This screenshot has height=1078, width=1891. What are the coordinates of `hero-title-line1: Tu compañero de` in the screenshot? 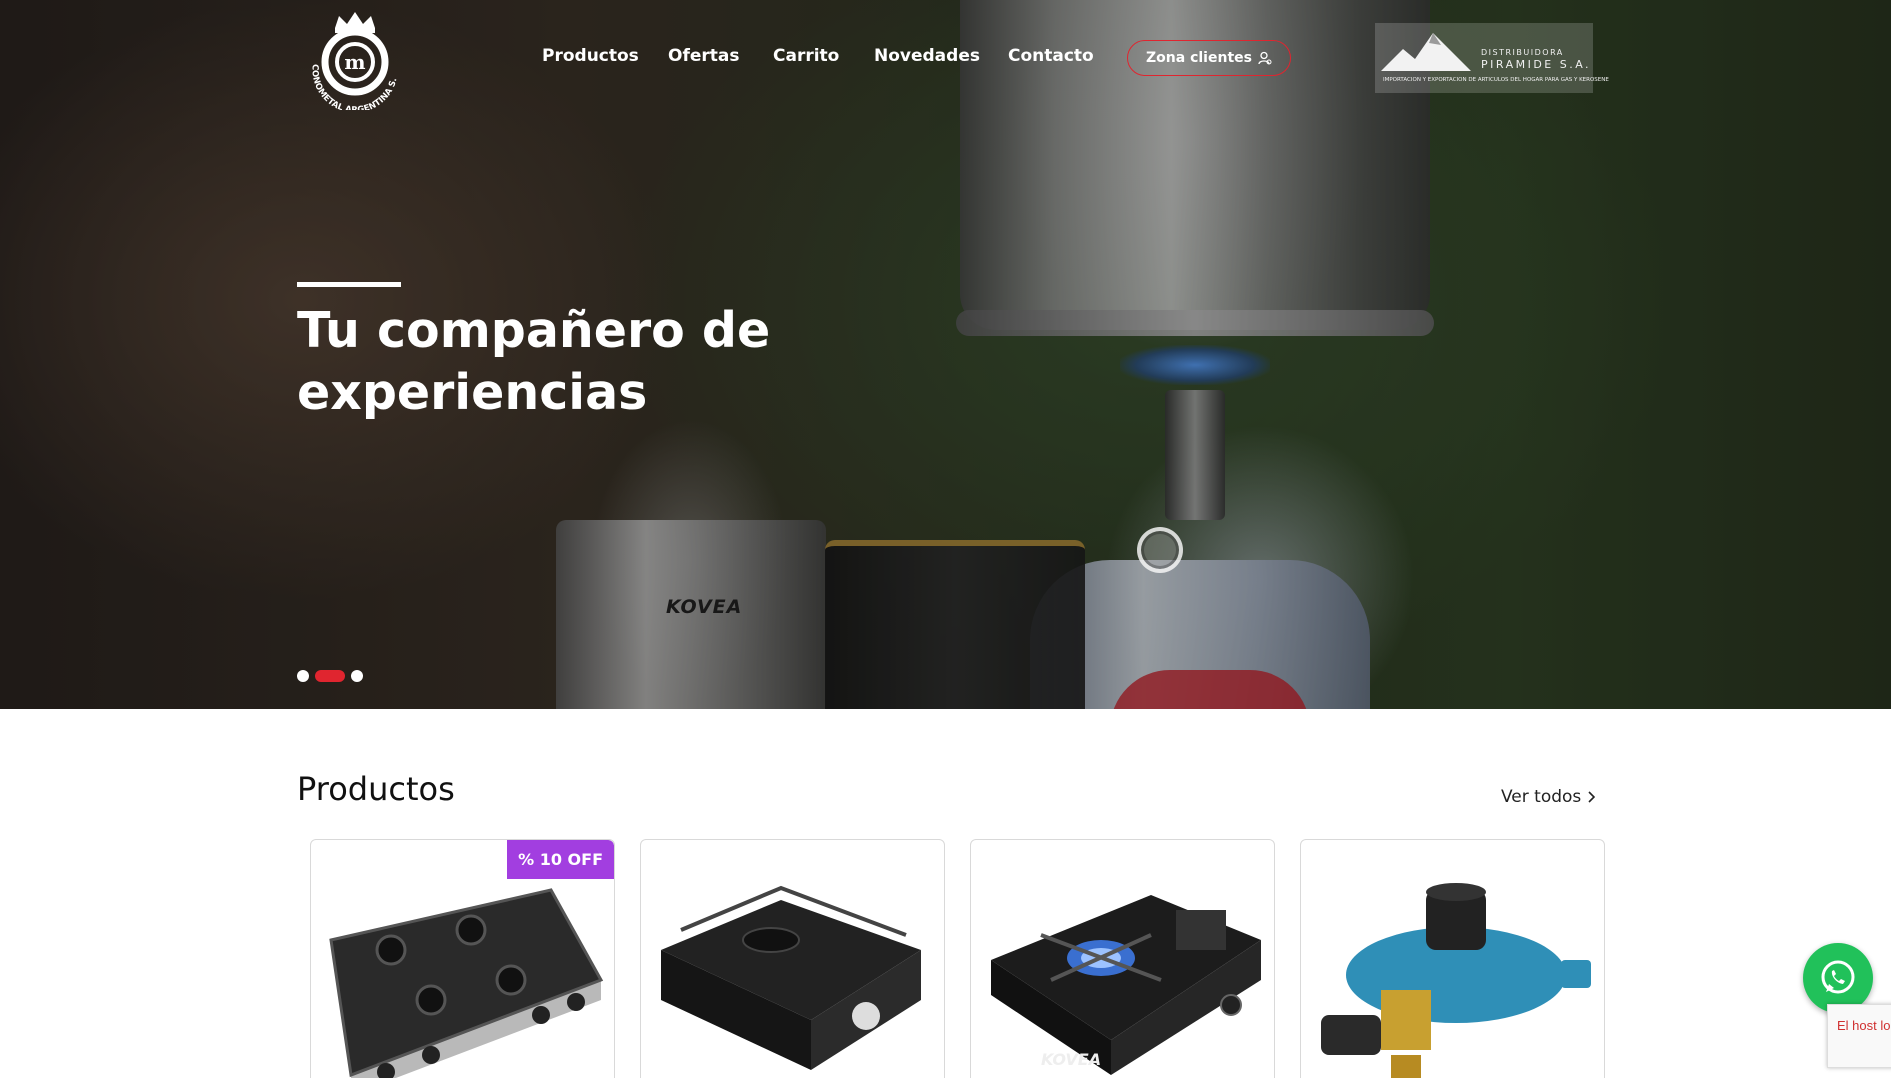 It's located at (534, 330).